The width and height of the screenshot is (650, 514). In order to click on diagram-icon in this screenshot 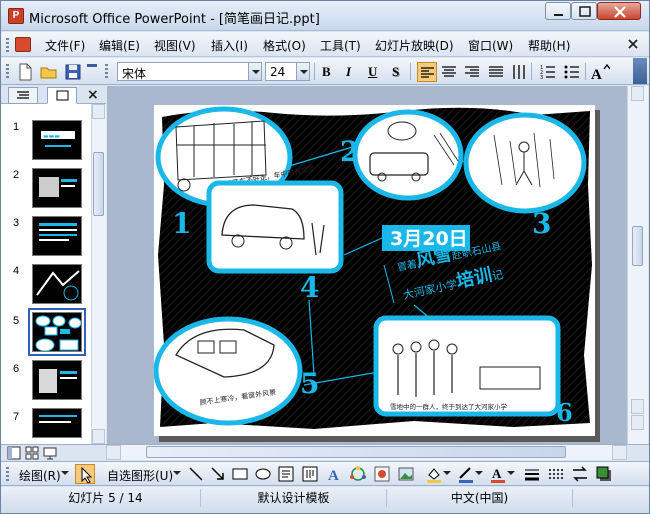, I will do `click(358, 474)`.